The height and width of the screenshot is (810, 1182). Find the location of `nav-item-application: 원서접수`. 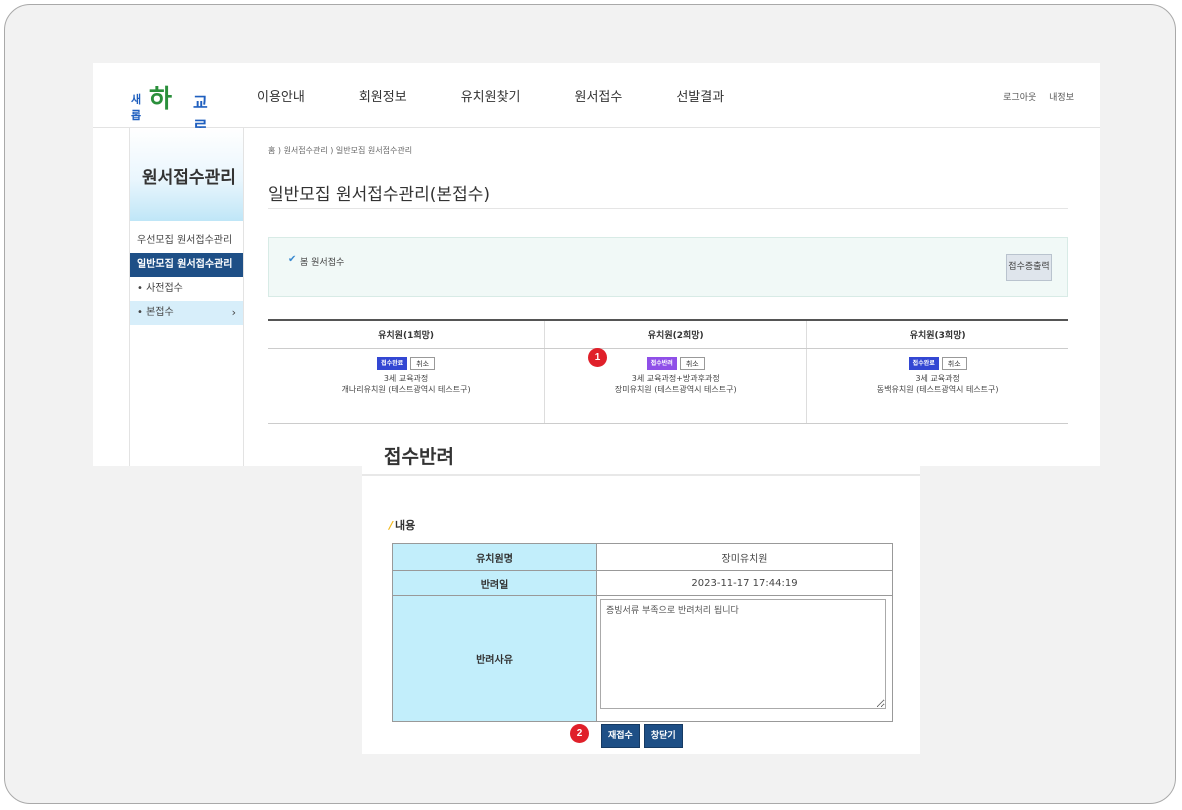

nav-item-application: 원서접수 is located at coordinates (599, 95).